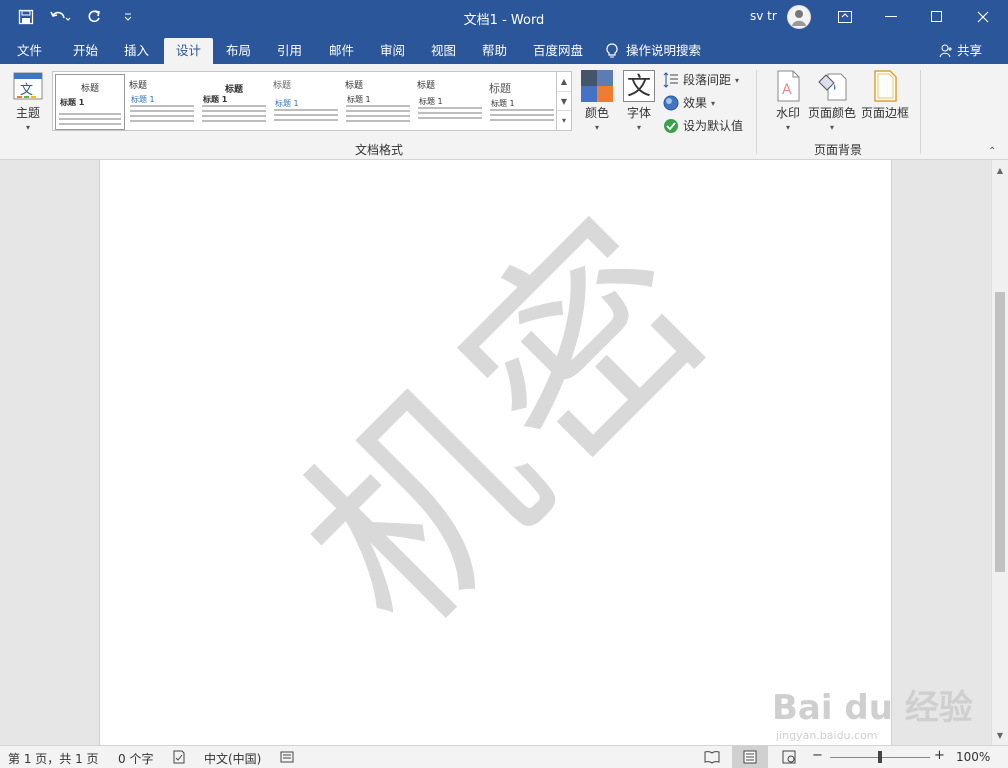 The image size is (1008, 768). I want to click on tell-me-search: 操作说明搜索, so click(653, 51).